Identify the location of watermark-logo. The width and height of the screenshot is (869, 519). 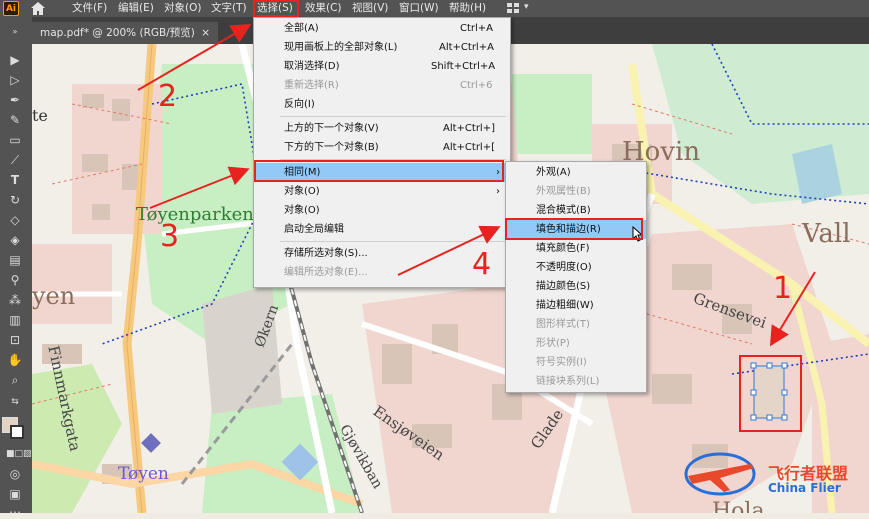
(724, 472).